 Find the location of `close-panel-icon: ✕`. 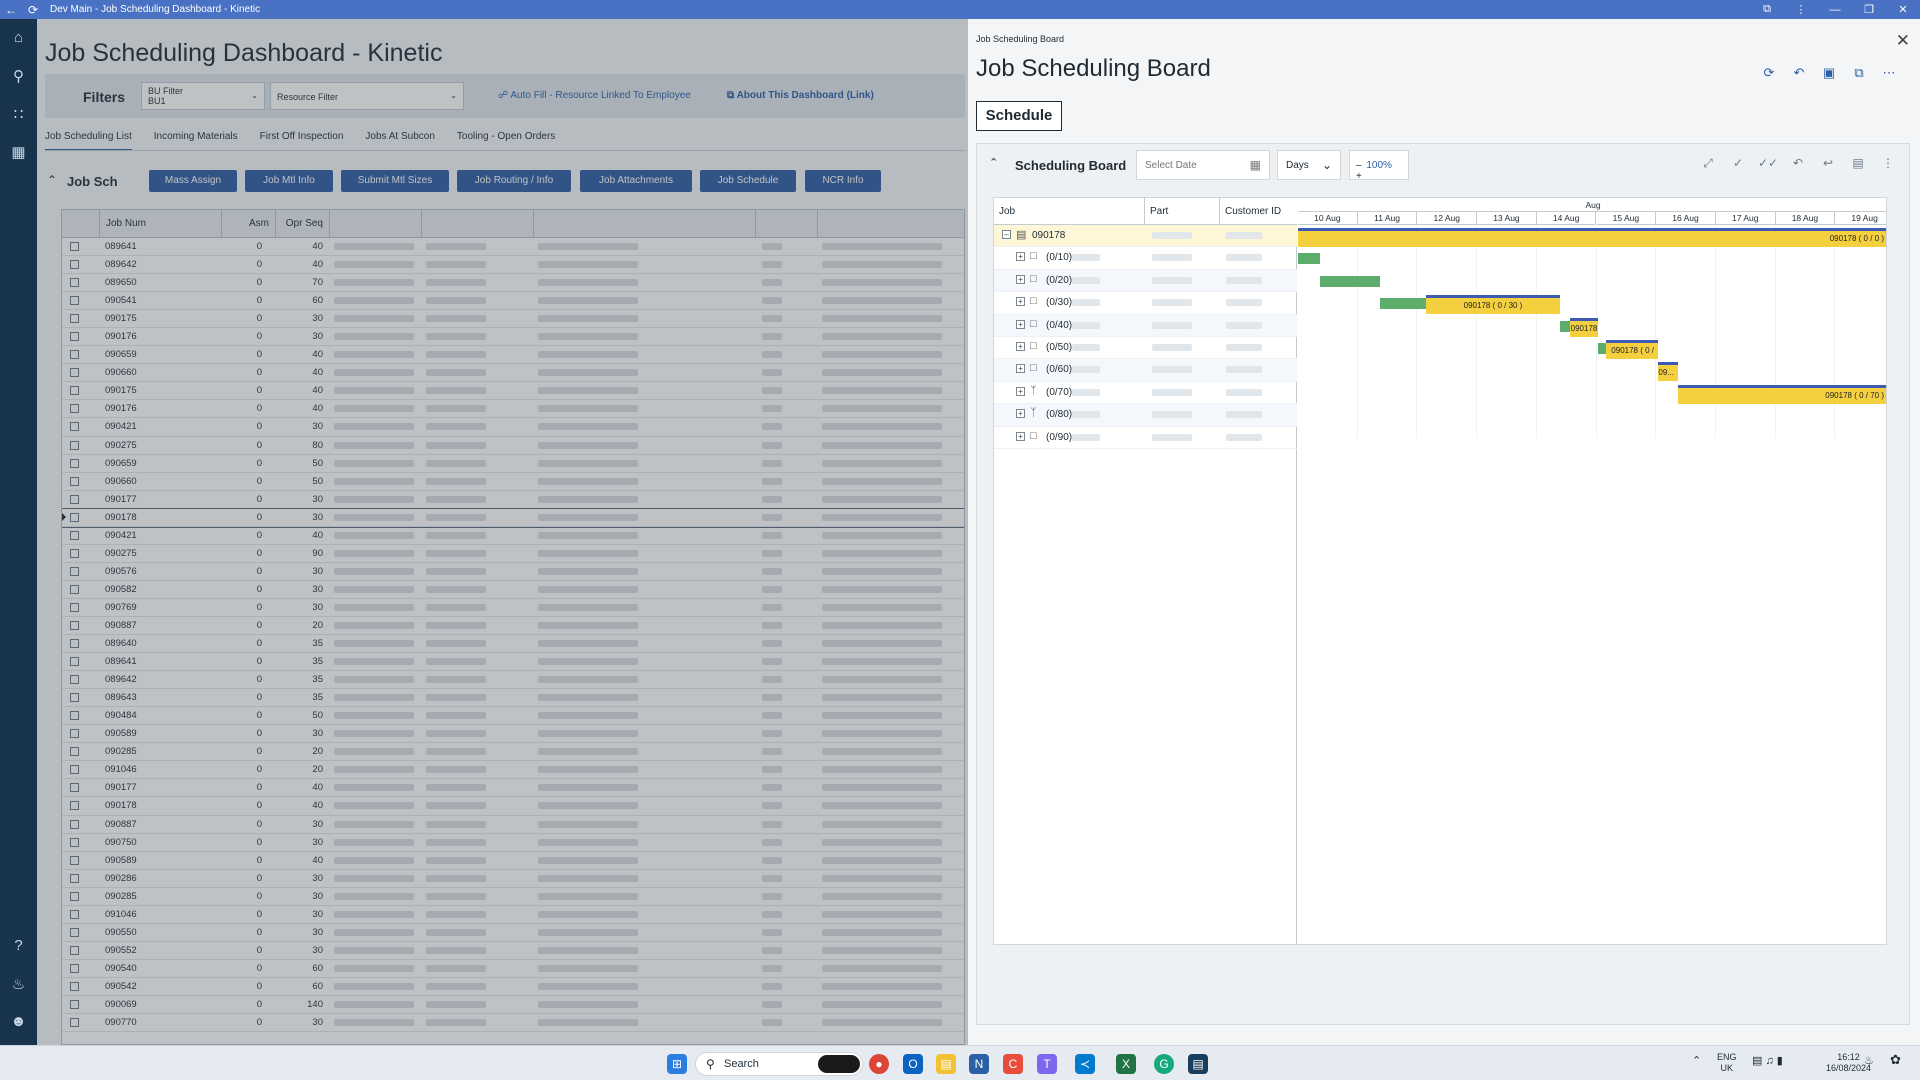

close-panel-icon: ✕ is located at coordinates (1903, 41).